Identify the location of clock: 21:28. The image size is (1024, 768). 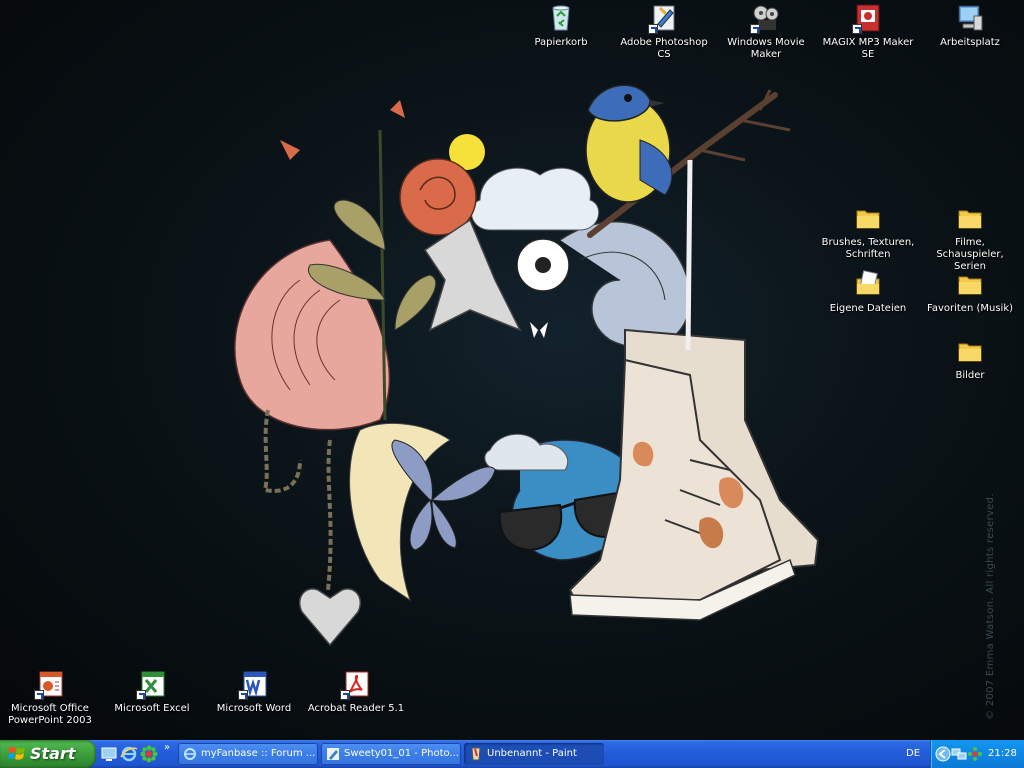
(1002, 753).